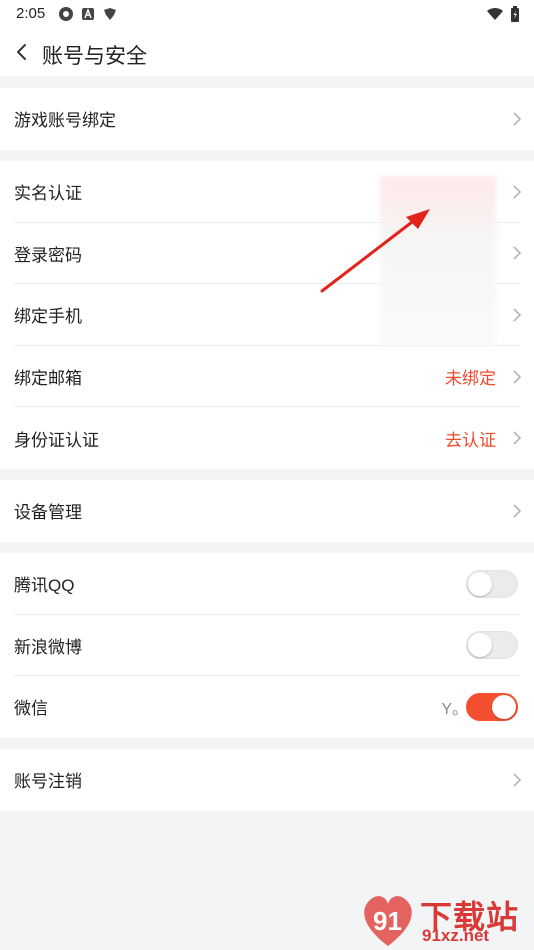 This screenshot has height=950, width=534. I want to click on tieba-bird-icon, so click(110, 14).